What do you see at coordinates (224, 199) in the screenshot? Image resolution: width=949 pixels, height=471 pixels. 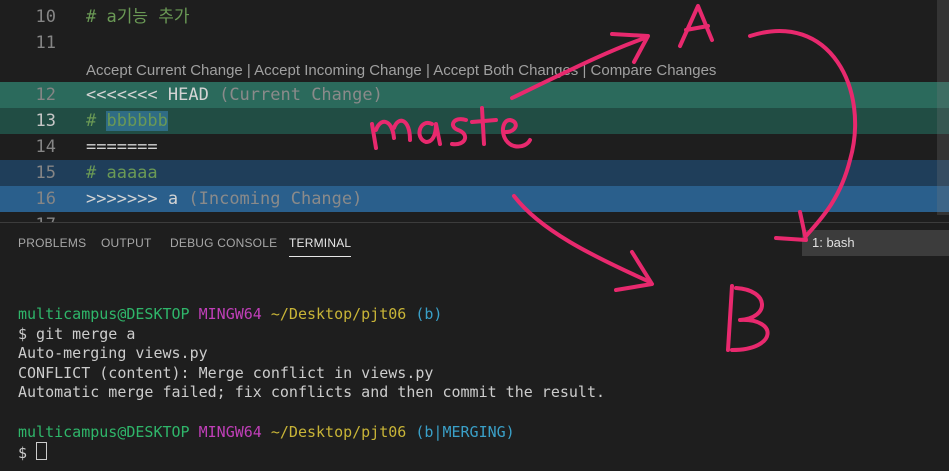 I see `conflict-marker-incoming: >>>>>>> a (Incoming Change)` at bounding box center [224, 199].